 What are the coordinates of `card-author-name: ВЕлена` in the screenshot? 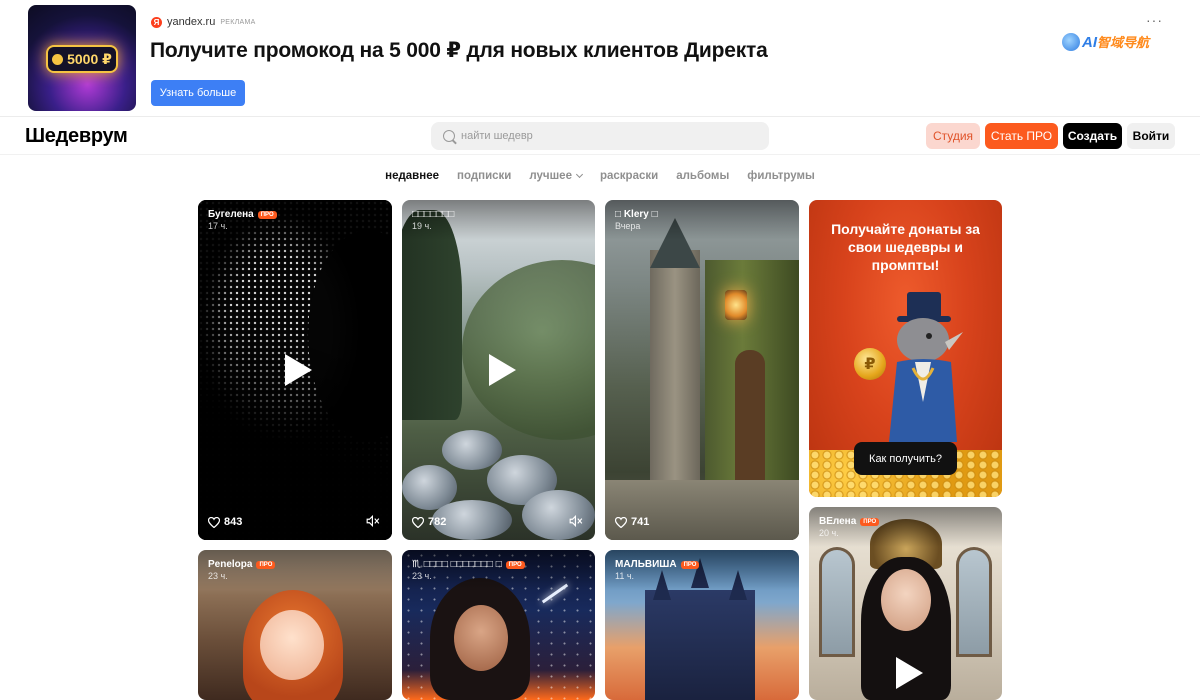 It's located at (838, 521).